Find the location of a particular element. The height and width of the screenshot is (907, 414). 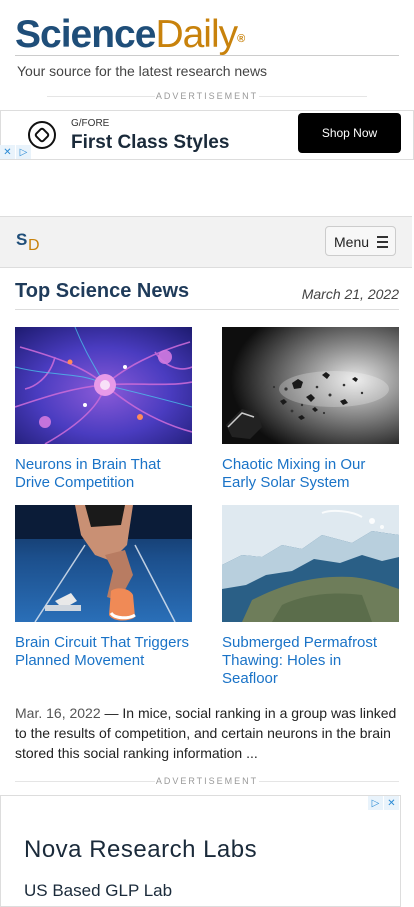

sciencedaily-logo: ScienceDaily® is located at coordinates (130, 35).